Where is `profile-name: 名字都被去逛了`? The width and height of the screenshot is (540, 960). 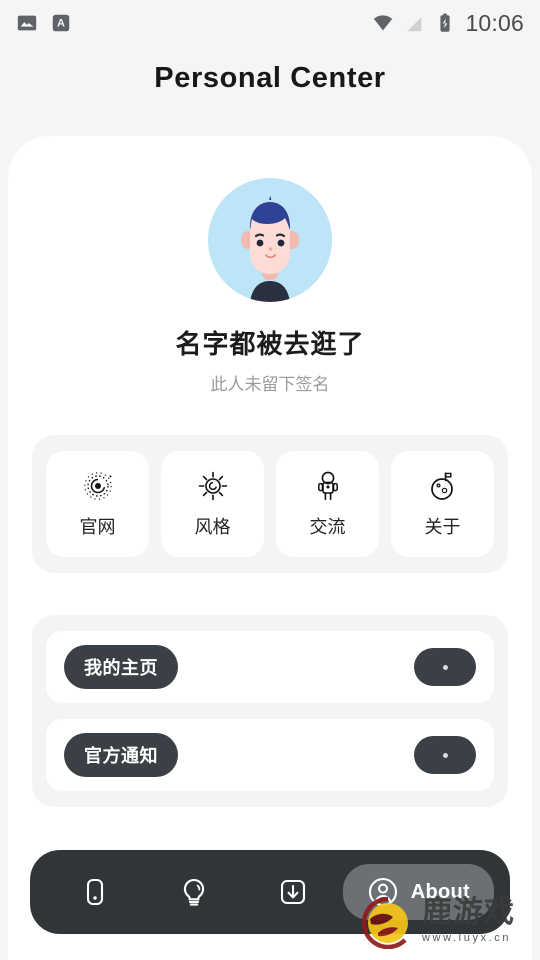
profile-name: 名字都被去逛了 is located at coordinates (270, 344).